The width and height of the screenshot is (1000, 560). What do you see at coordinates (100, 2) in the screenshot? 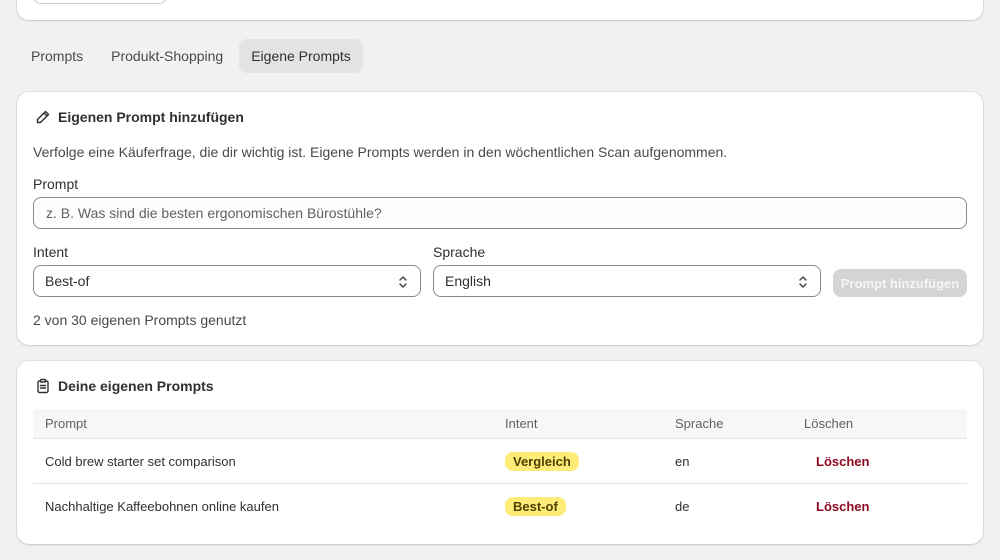
I see `previous-card-control` at bounding box center [100, 2].